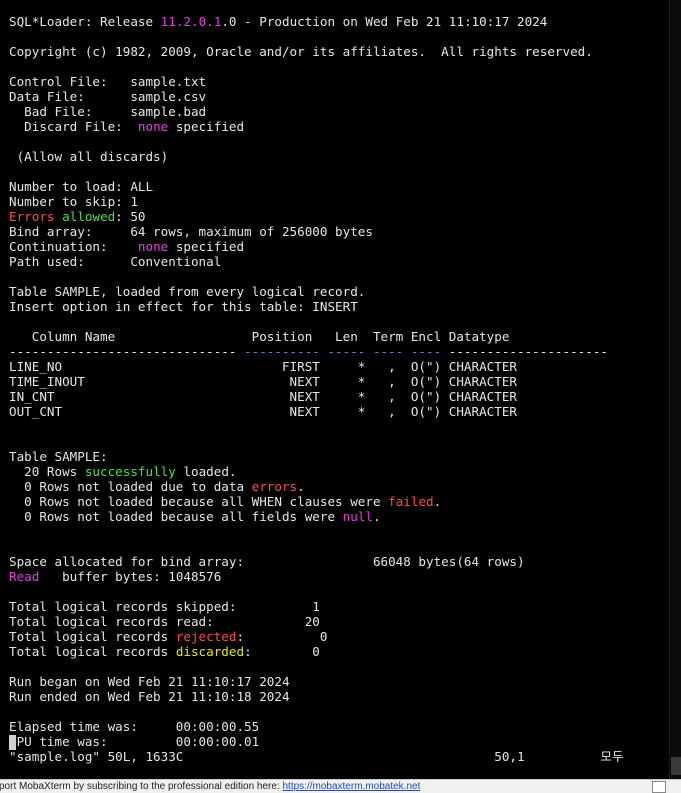 This screenshot has height=793, width=681. I want to click on terminal-text: Errors, so click(32, 216).